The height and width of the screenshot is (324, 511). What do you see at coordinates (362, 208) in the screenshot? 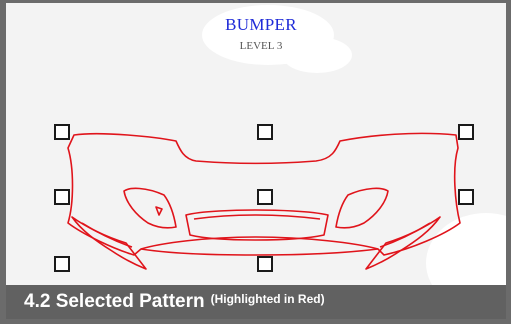
I see `right-fog-lamp` at bounding box center [362, 208].